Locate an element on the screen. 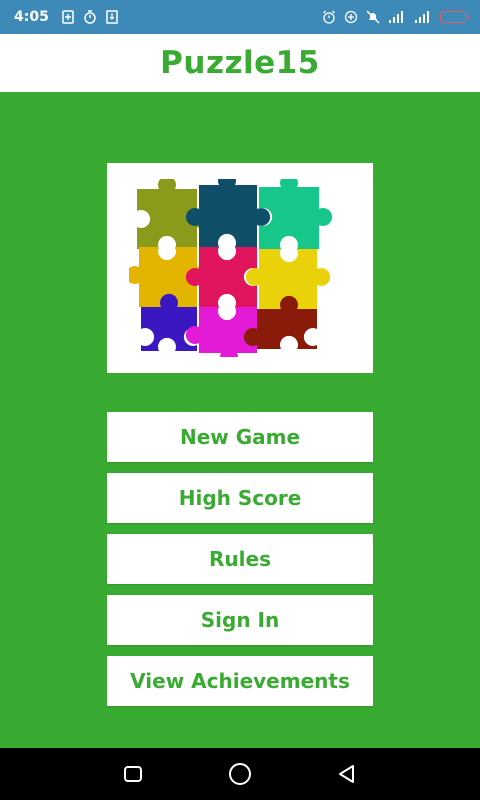 This screenshot has width=480, height=800. puzzle-logo-image is located at coordinates (240, 268).